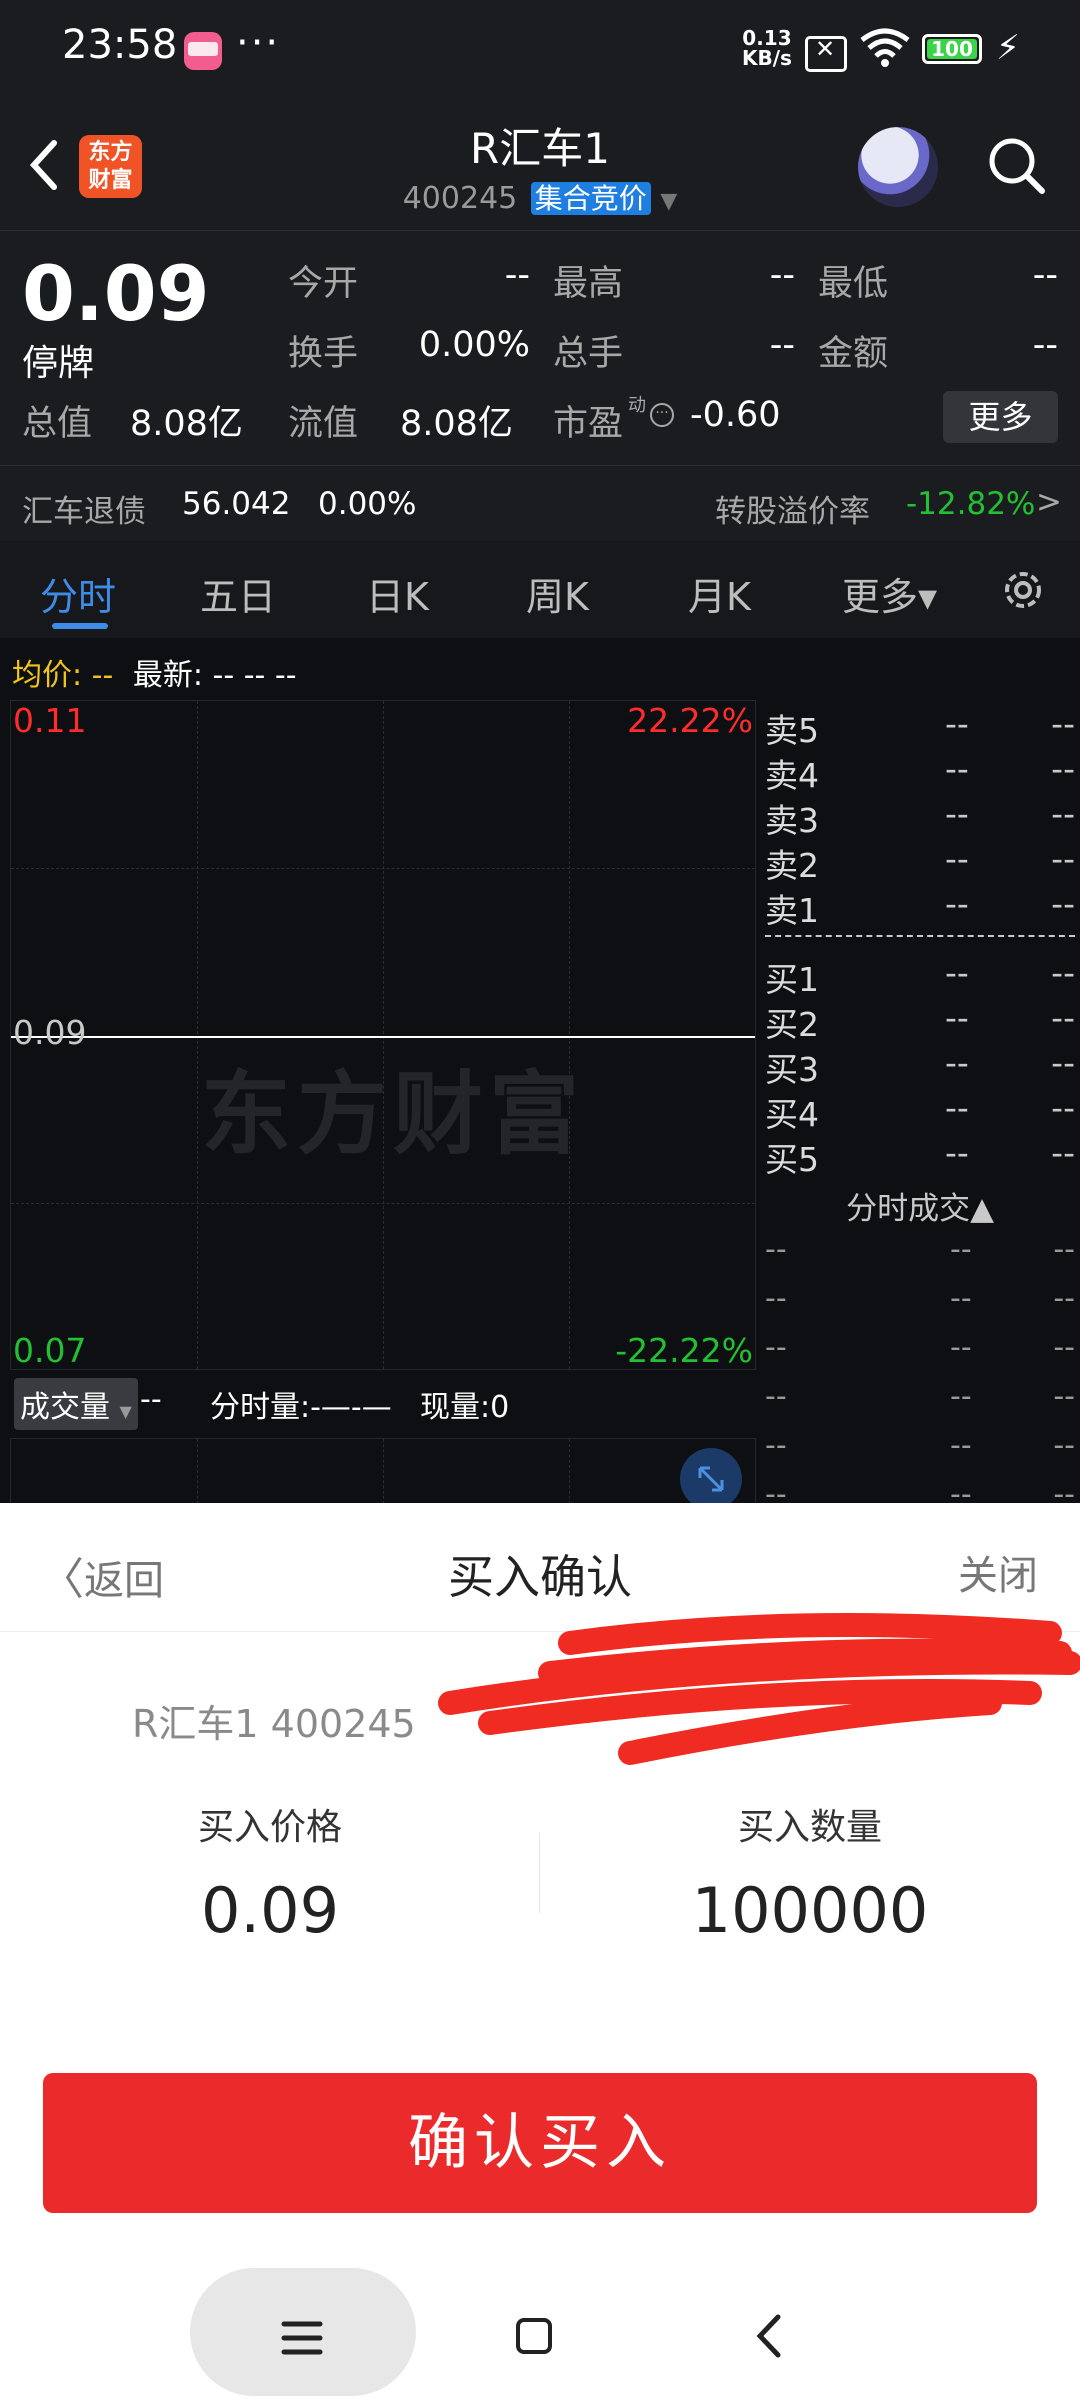 The width and height of the screenshot is (1080, 2400). Describe the element at coordinates (1045, 275) in the screenshot. I see `low-value: --` at that location.